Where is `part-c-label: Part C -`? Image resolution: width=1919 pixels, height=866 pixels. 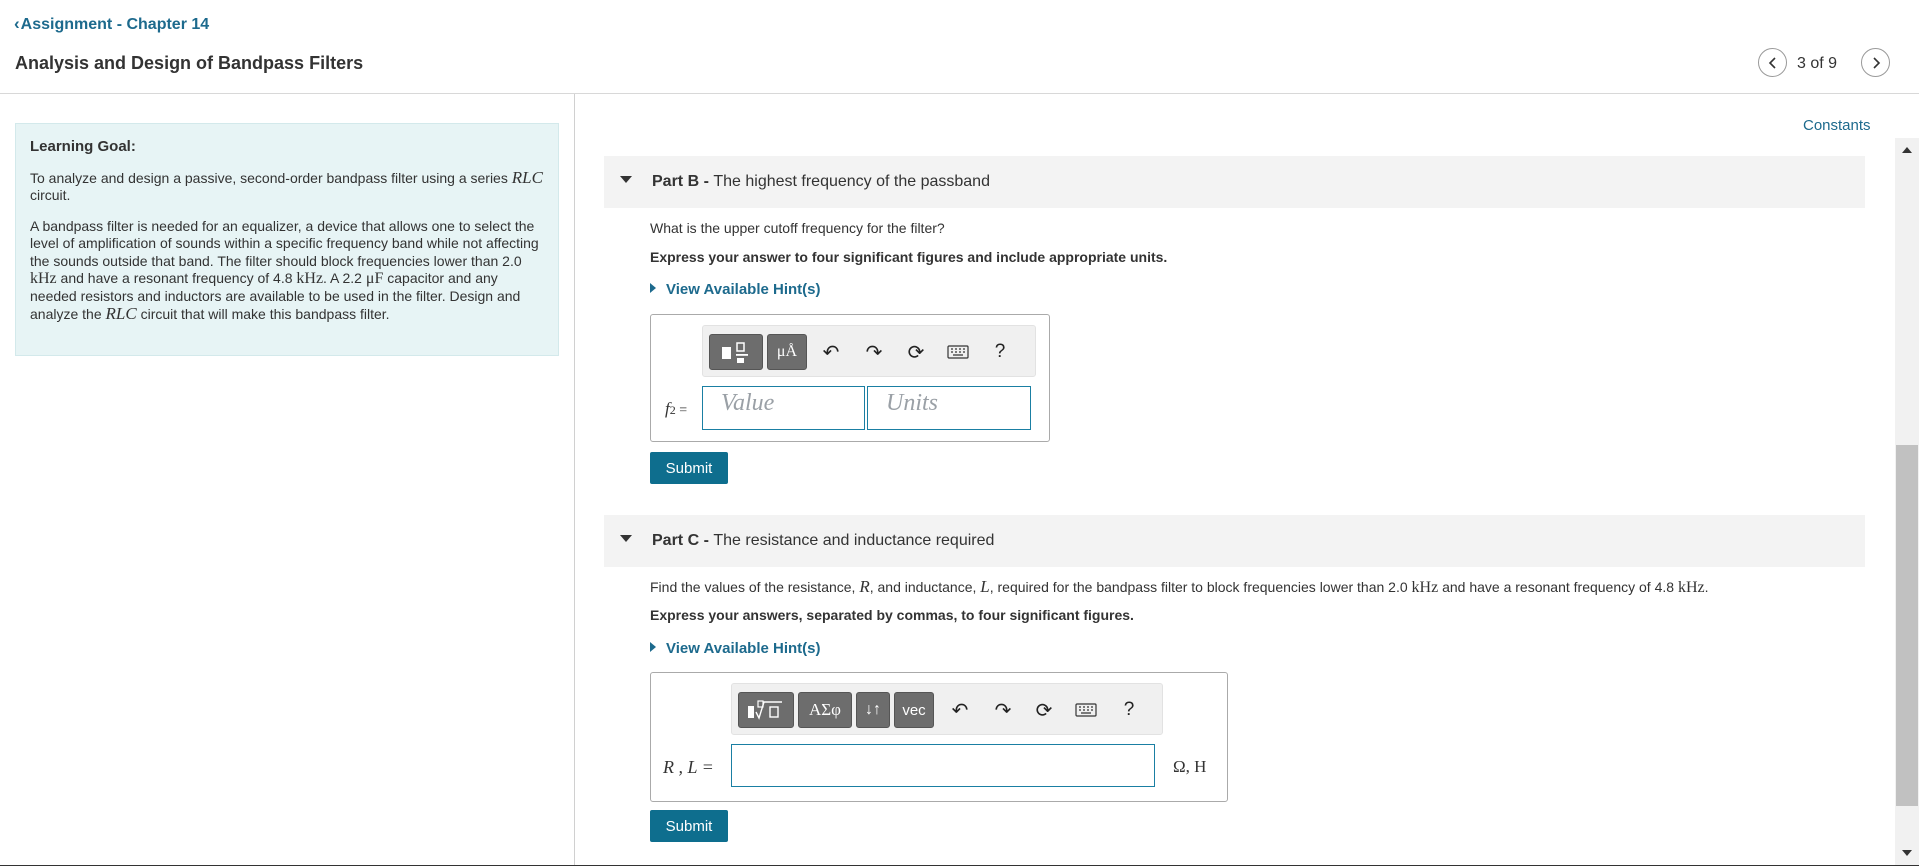 part-c-label: Part C - is located at coordinates (683, 540).